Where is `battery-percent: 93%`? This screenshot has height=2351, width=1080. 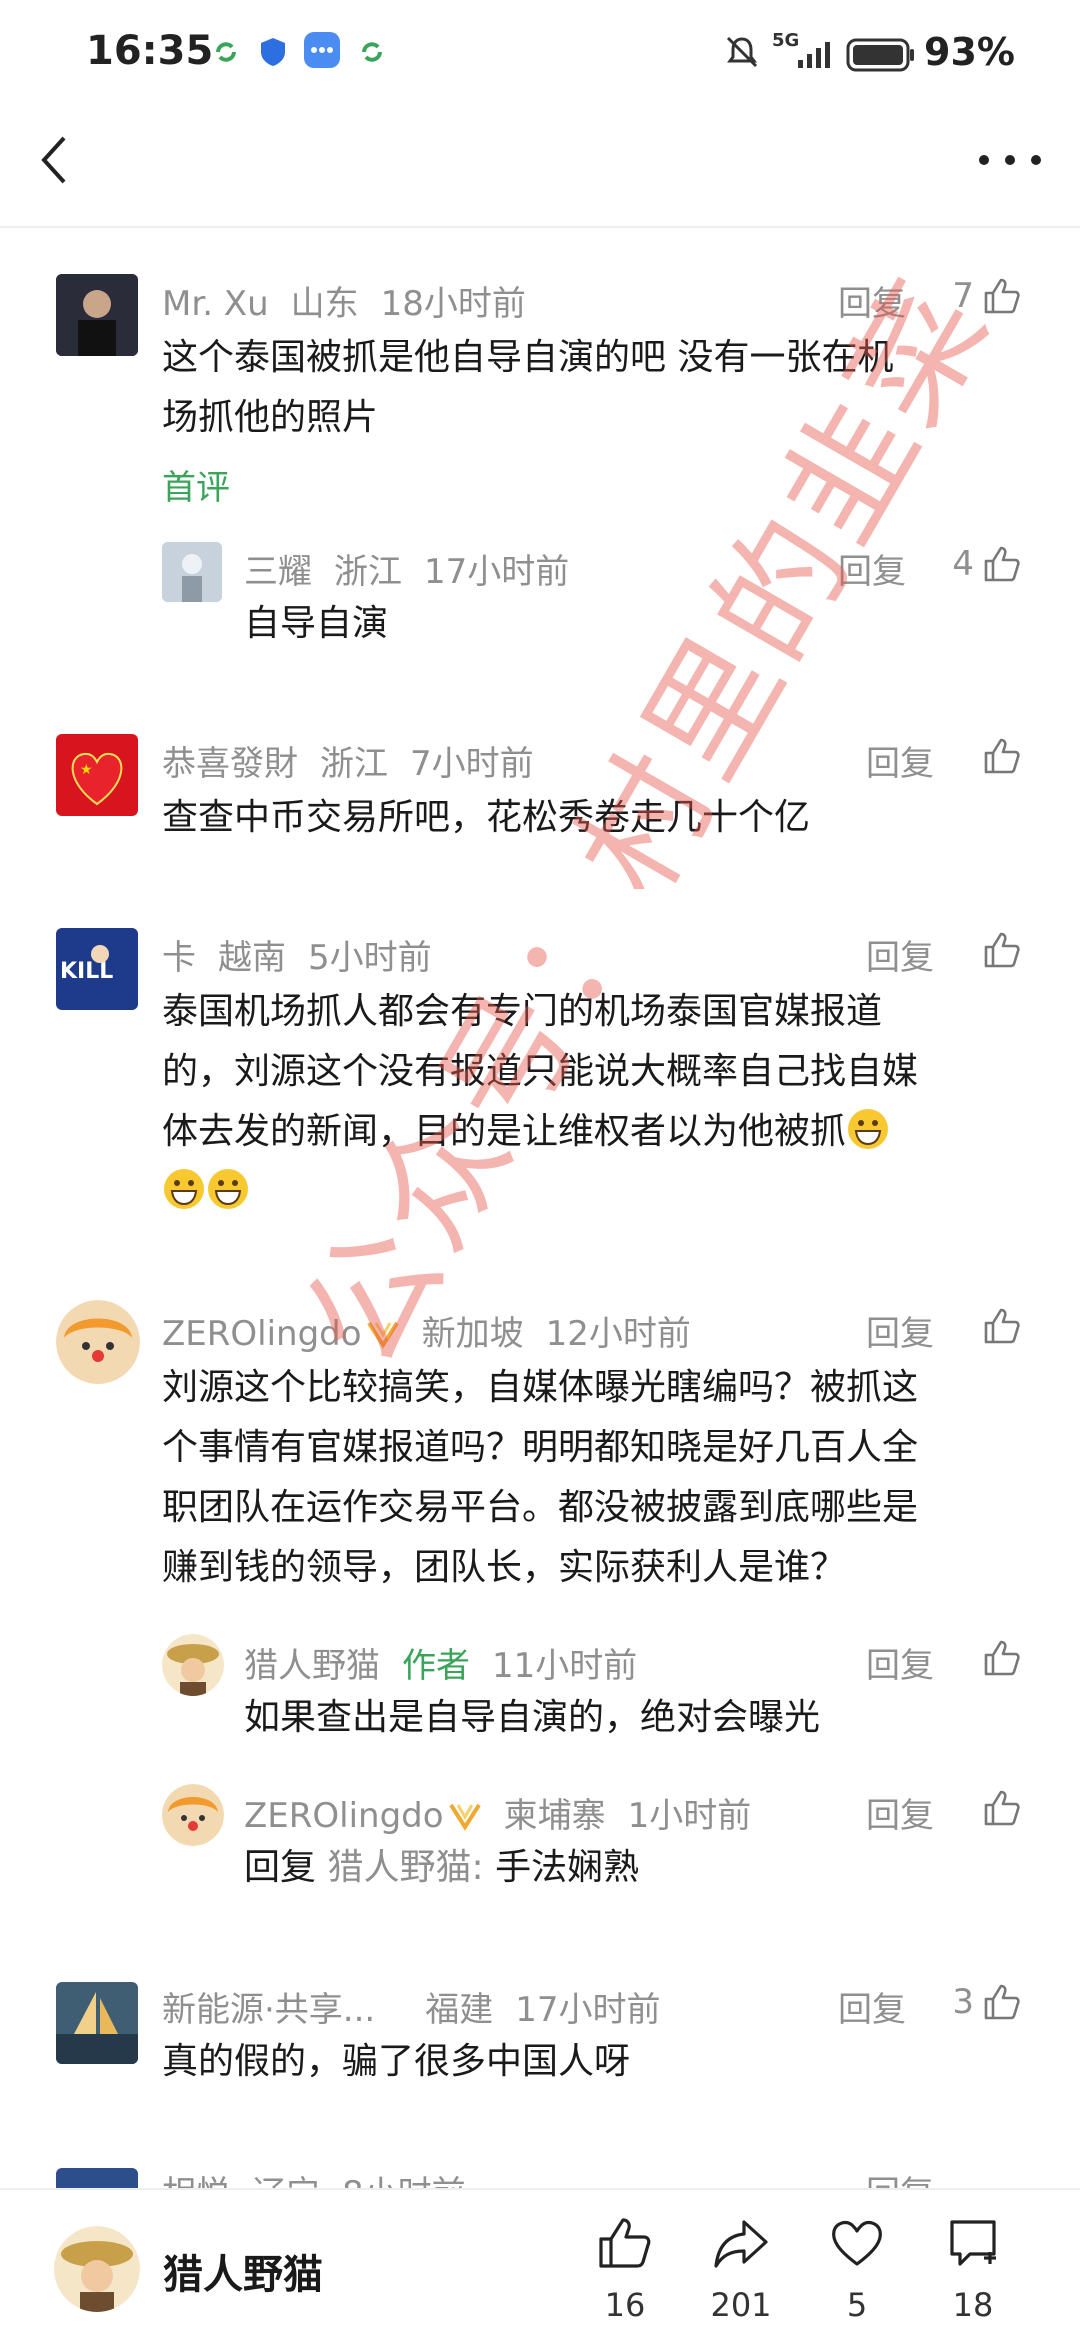 battery-percent: 93% is located at coordinates (969, 52).